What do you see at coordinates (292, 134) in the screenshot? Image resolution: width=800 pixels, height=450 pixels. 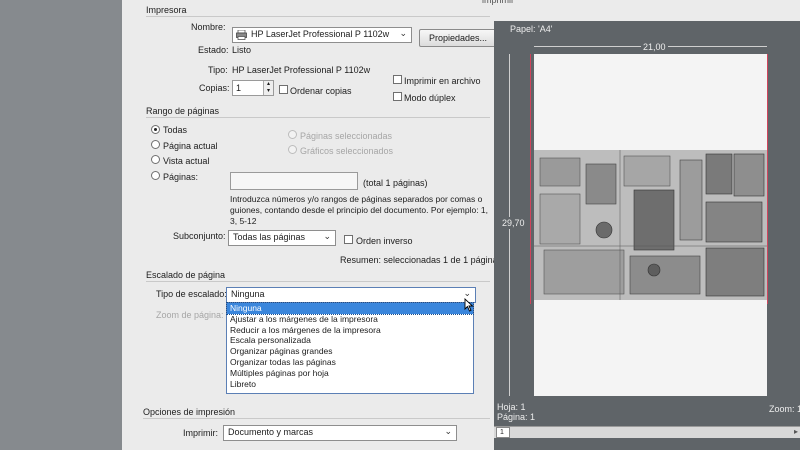 I see `radio-selected-pages` at bounding box center [292, 134].